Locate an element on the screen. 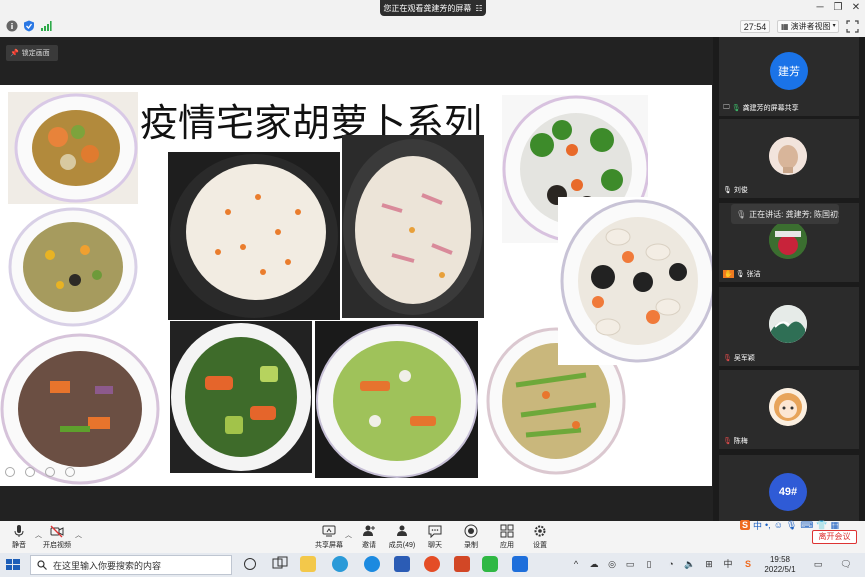 This screenshot has width=865, height=577. grid-icon: ☷ is located at coordinates (478, 8).